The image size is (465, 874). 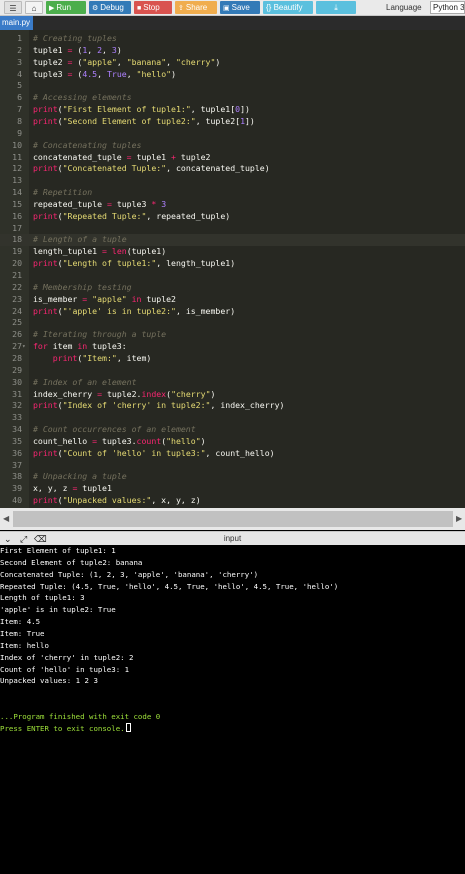 I want to click on code-text: count_hello = tuple3.count("hello"), so click(x=119, y=442).